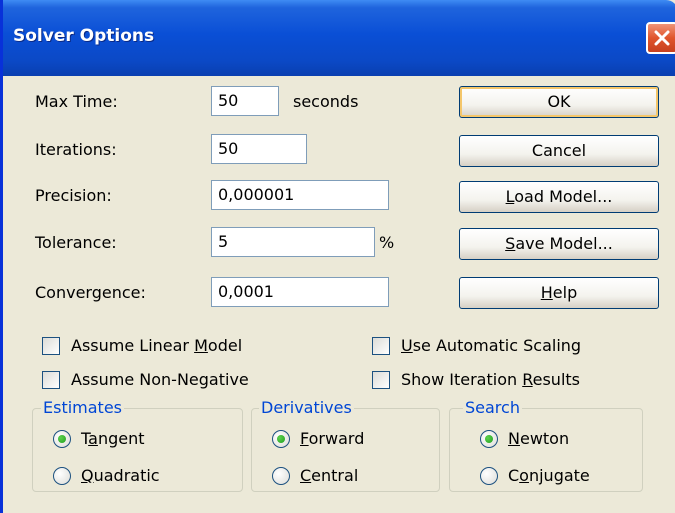  I want to click on newton-accelerator: N, so click(514, 438).